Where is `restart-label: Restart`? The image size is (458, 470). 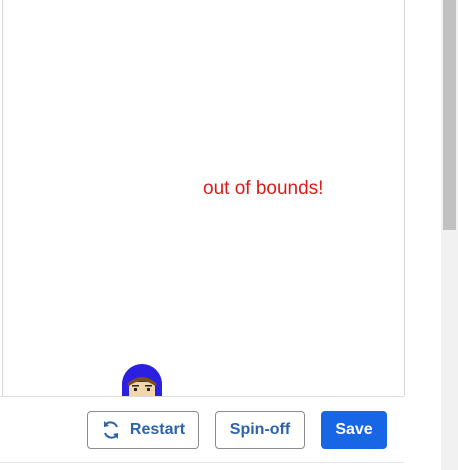
restart-label: Restart is located at coordinates (157, 429).